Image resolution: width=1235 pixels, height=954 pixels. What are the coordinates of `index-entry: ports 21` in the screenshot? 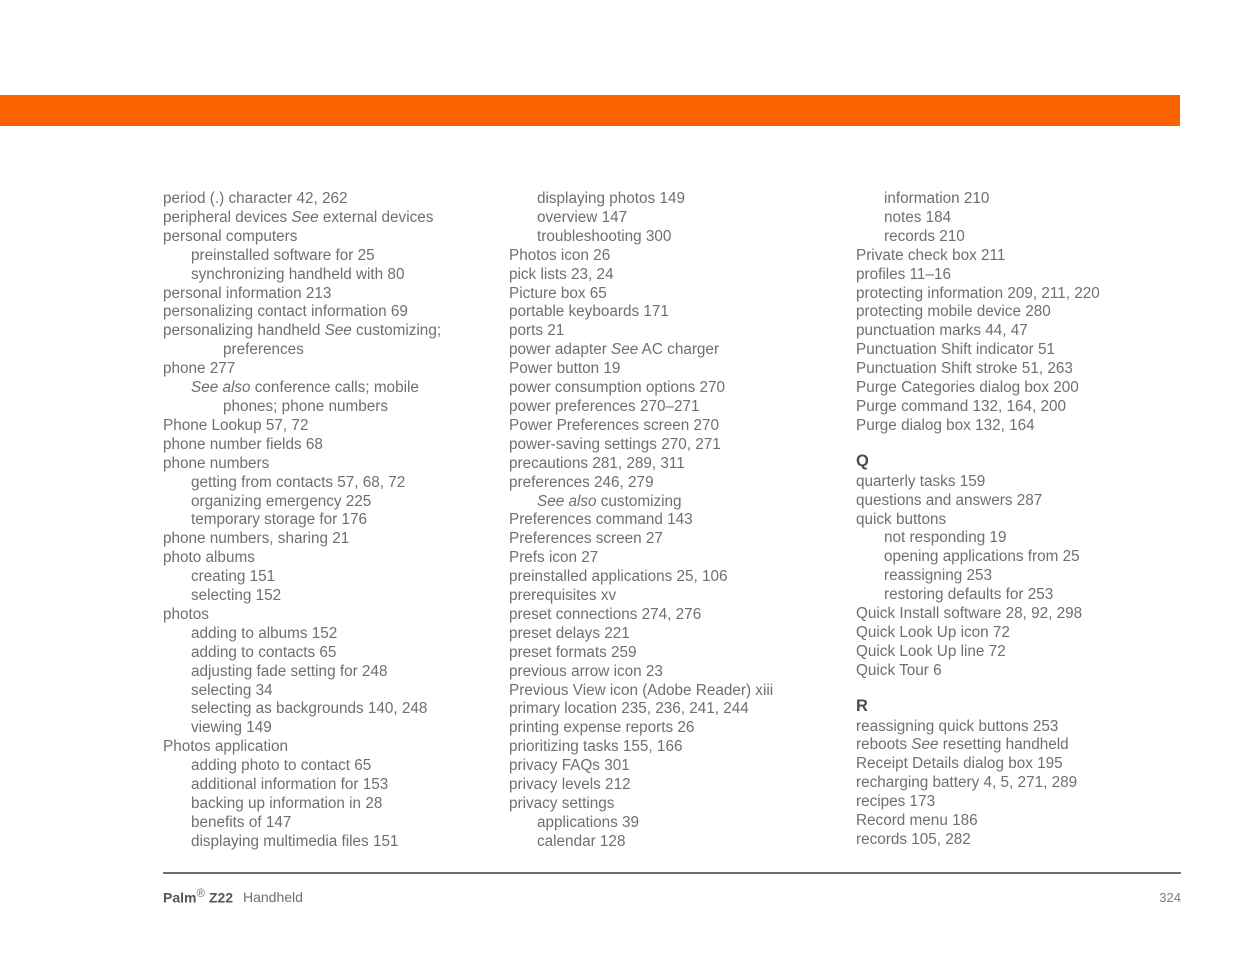 It's located at (537, 331).